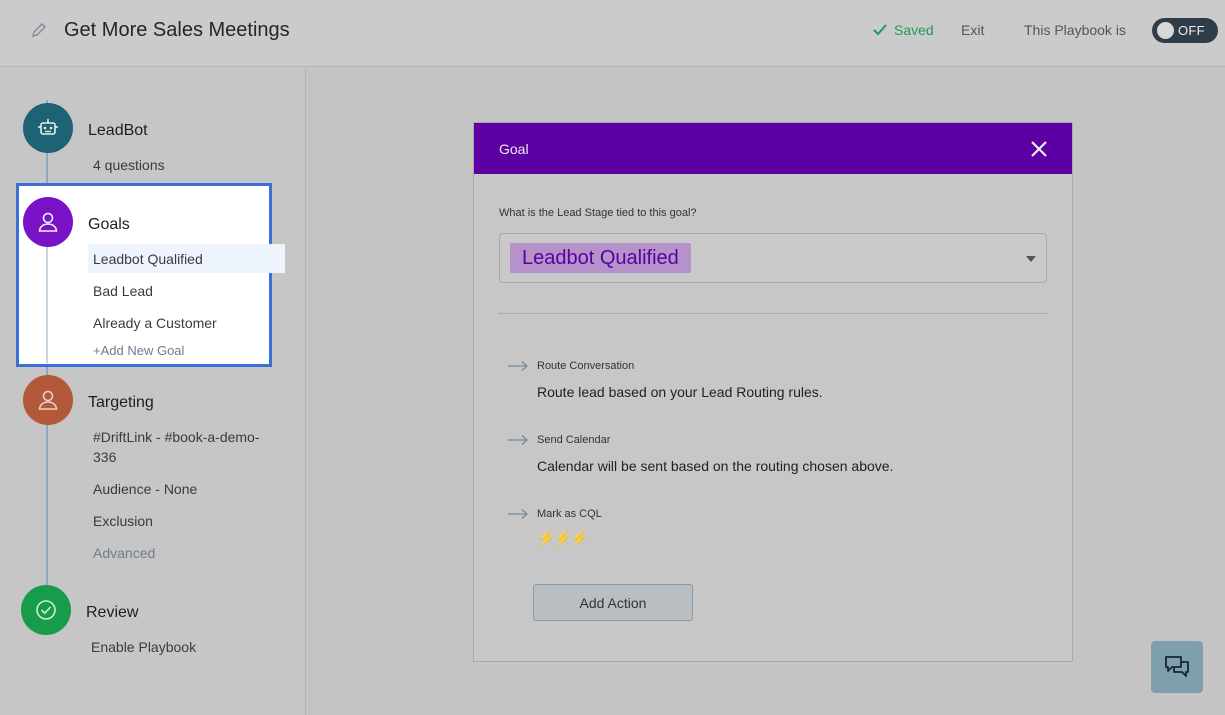 Image resolution: width=1225 pixels, height=715 pixels. I want to click on targeting-driftlink-number: 336, so click(104, 457).